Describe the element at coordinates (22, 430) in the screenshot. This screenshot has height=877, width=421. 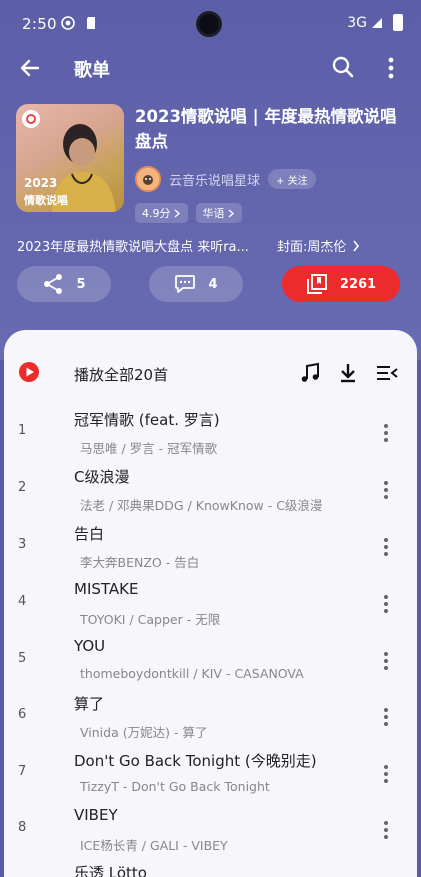
I see `song-index: 1` at that location.